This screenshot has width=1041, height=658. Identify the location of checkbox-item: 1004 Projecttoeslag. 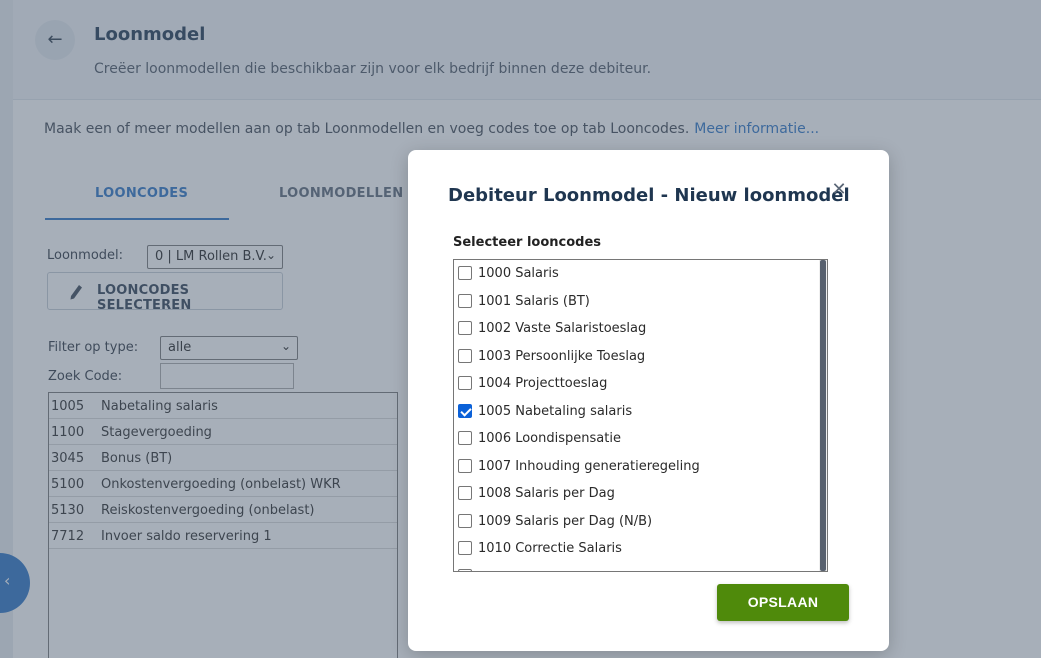
(640, 384).